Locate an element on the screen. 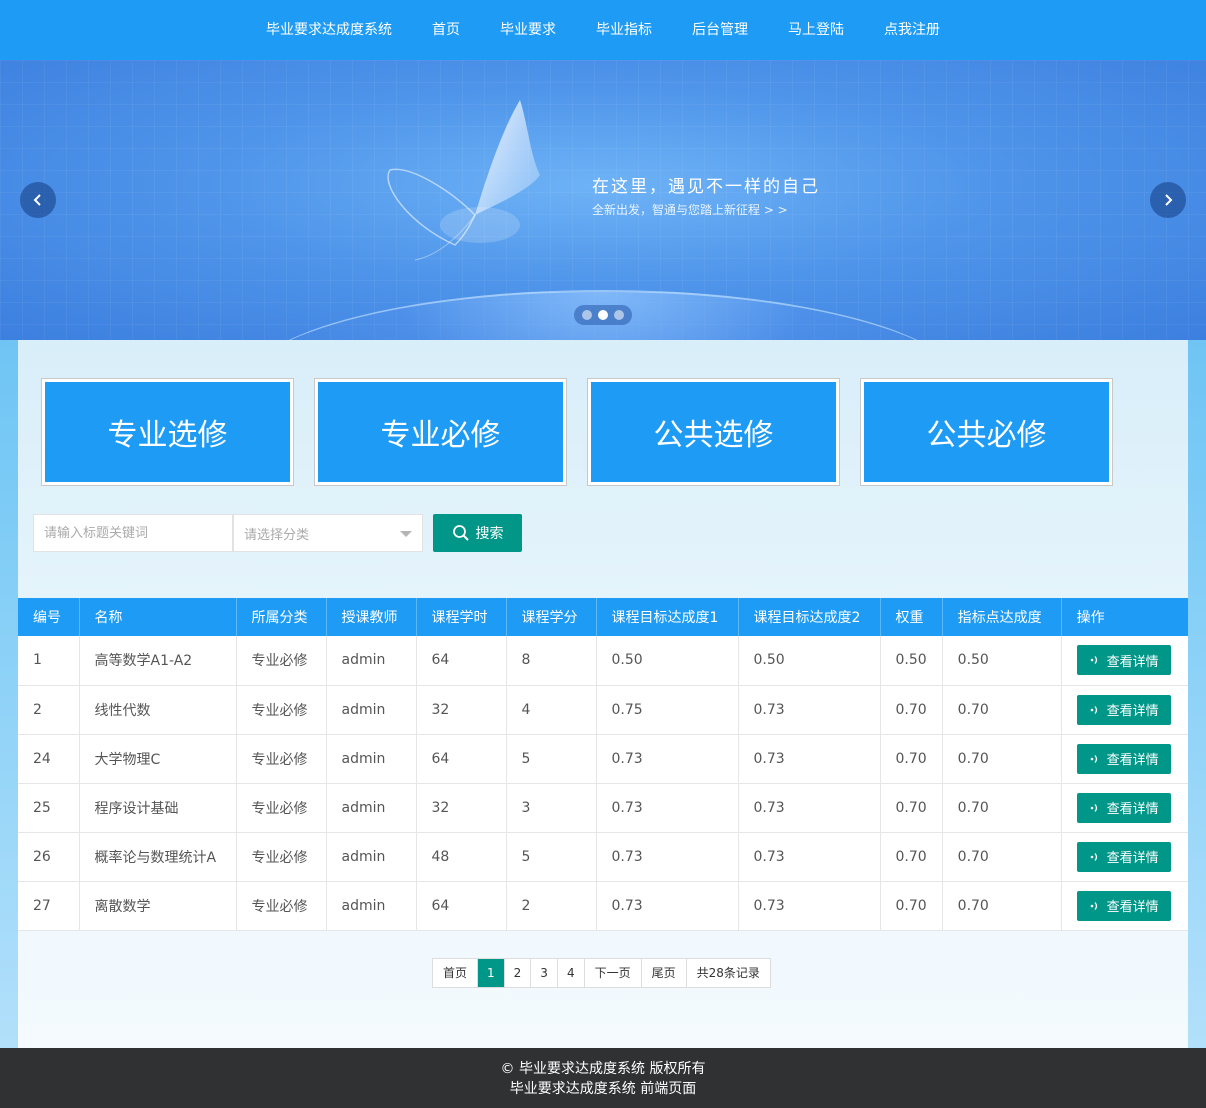 The image size is (1206, 1108). pagination-last: 尾页 is located at coordinates (664, 973).